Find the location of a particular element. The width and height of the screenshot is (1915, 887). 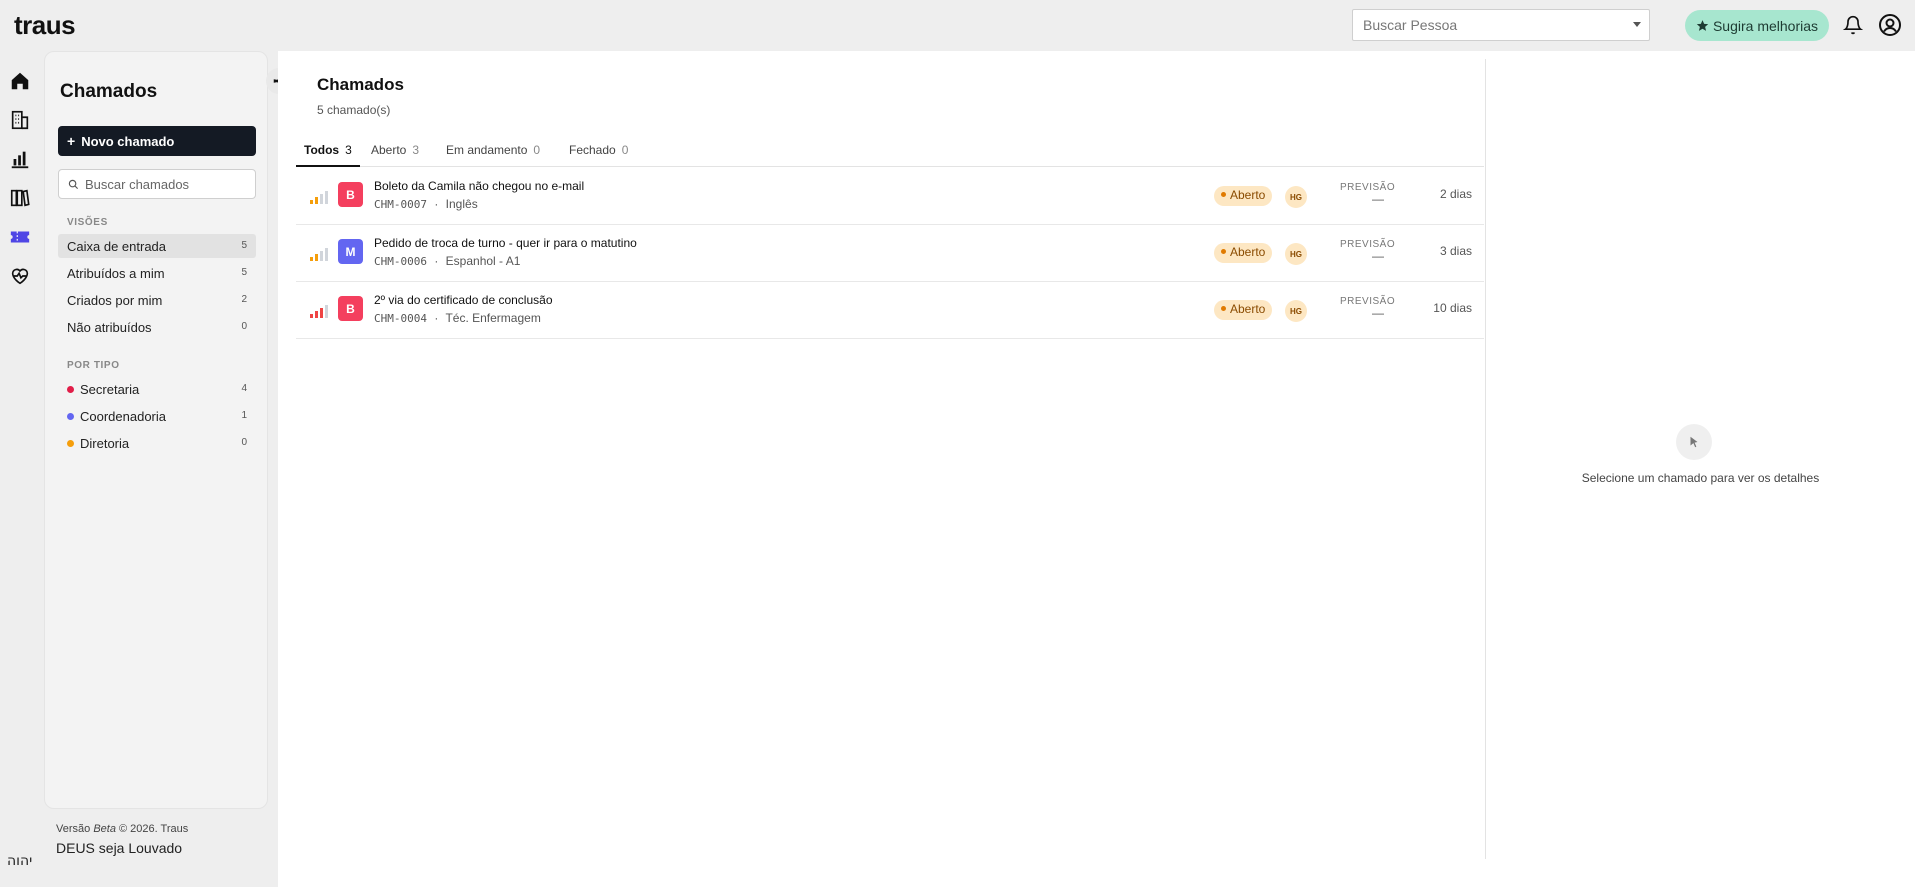

ticket-meta: CHM-0006 · Espanhol - A1 is located at coordinates (447, 261).